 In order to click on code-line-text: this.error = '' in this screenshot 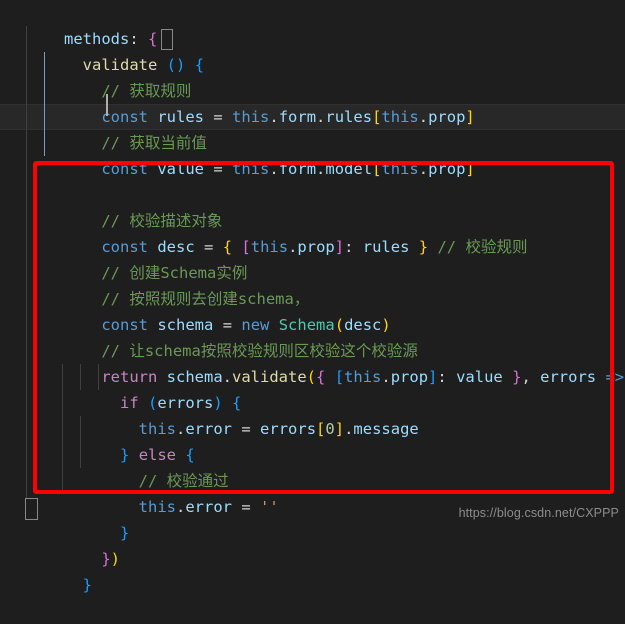, I will do `click(208, 507)`.